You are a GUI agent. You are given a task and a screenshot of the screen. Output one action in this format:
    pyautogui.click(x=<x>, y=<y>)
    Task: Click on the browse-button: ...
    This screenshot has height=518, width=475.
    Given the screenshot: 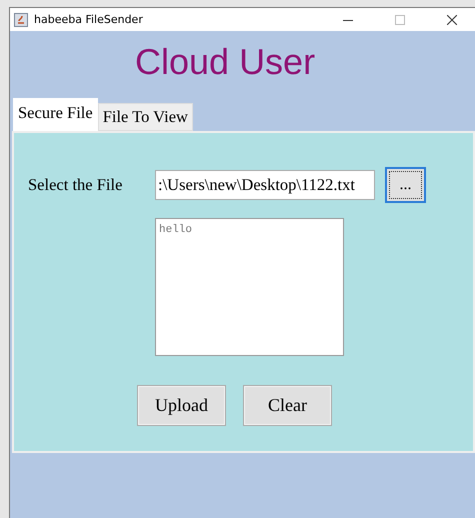 What is the action you would take?
    pyautogui.click(x=405, y=185)
    